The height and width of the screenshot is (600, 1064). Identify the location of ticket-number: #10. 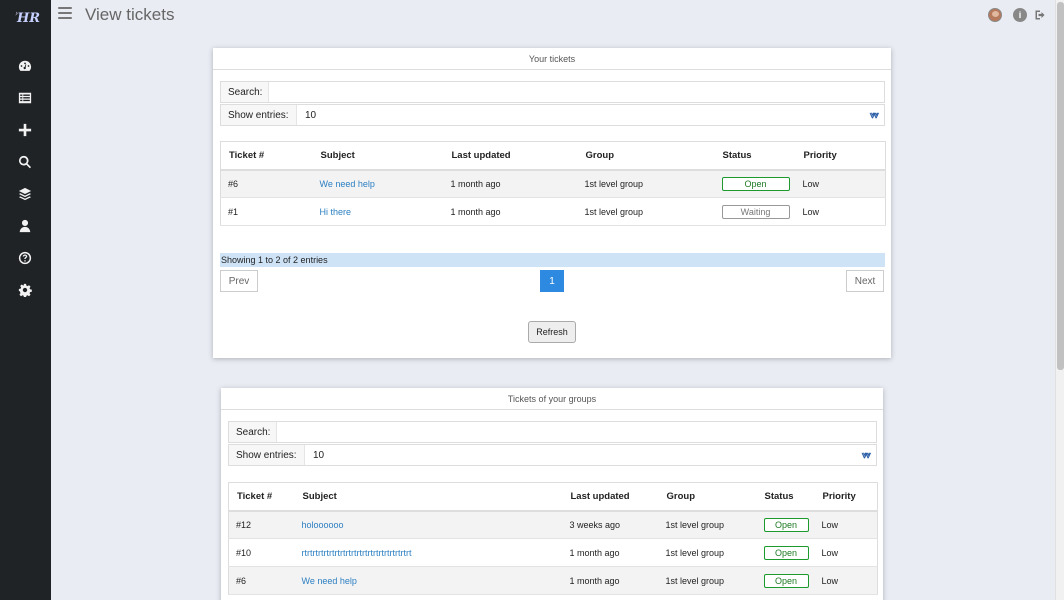
(261, 552).